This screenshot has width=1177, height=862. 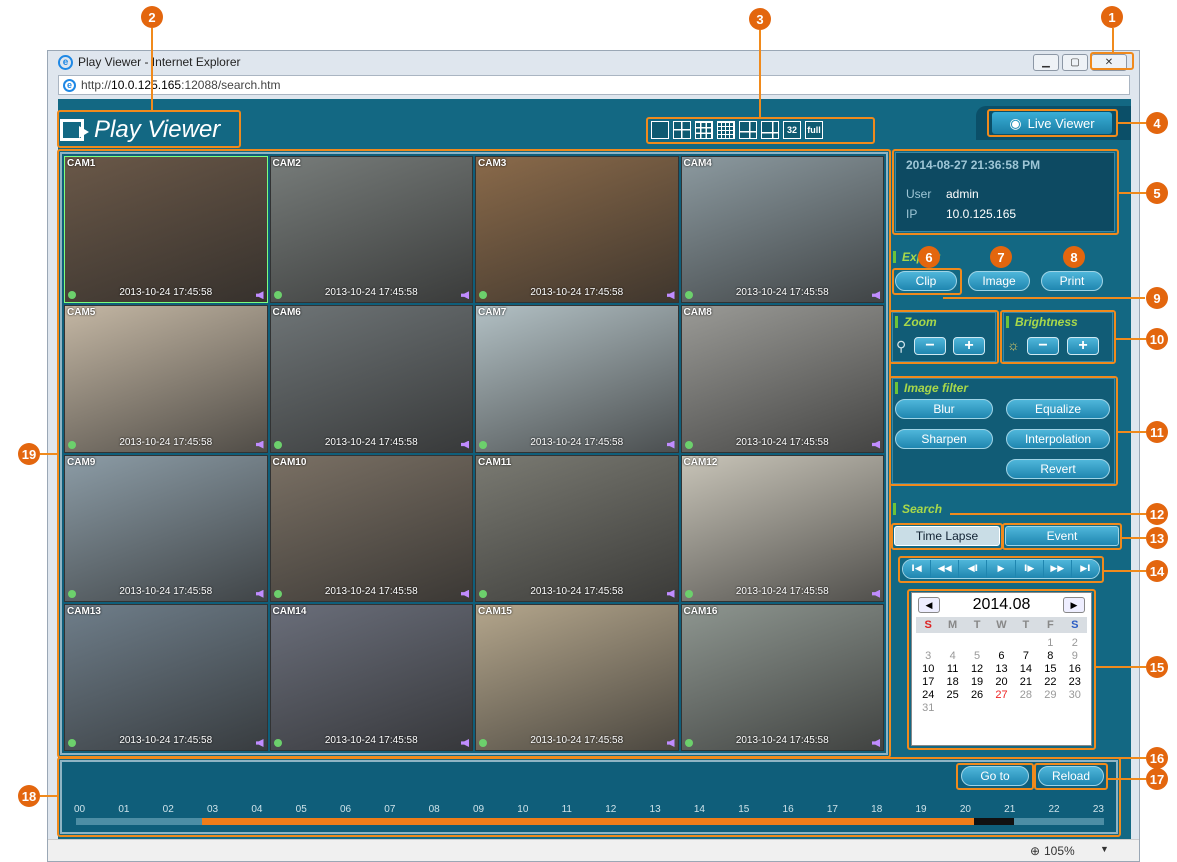 I want to click on url-rest: :12088/search.htm, so click(x=231, y=85).